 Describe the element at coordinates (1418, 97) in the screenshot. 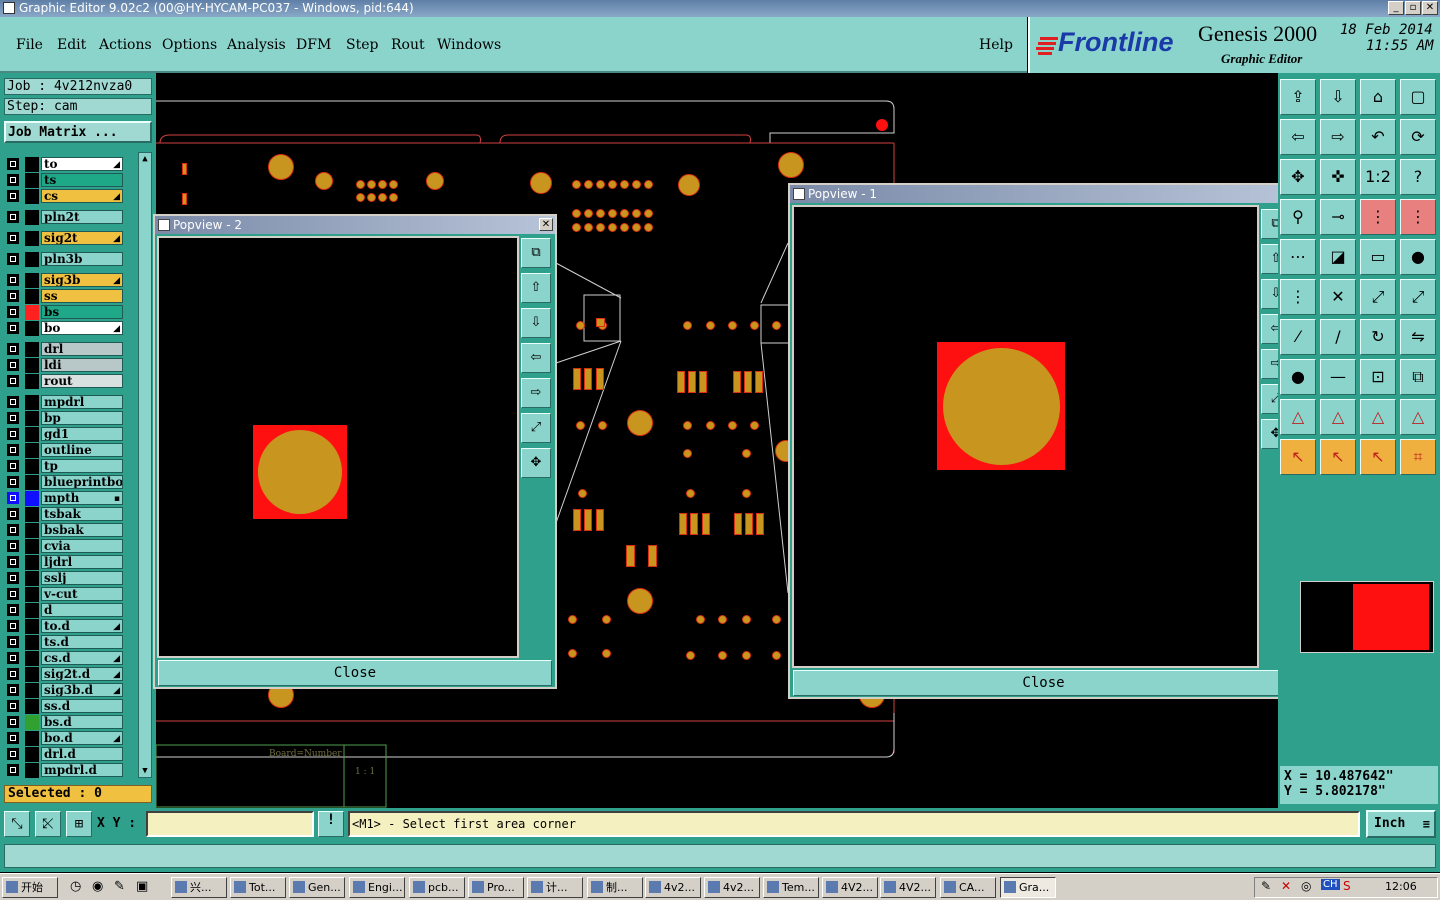

I see `window-icon: ▢` at that location.